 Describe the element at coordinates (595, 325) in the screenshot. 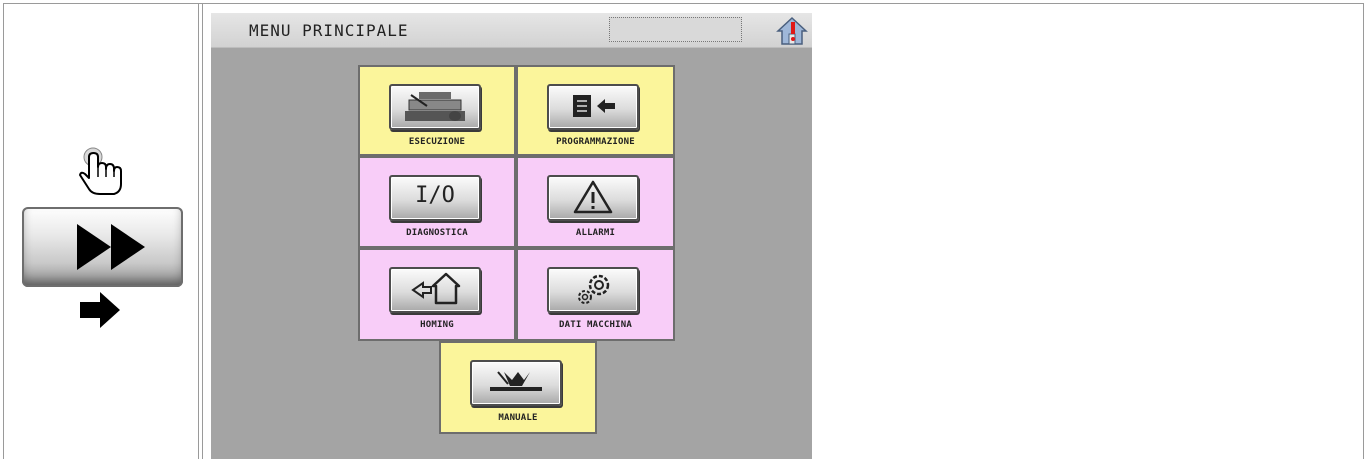

I see `menu-label-dati-macchina: DATI MACCHINA` at that location.